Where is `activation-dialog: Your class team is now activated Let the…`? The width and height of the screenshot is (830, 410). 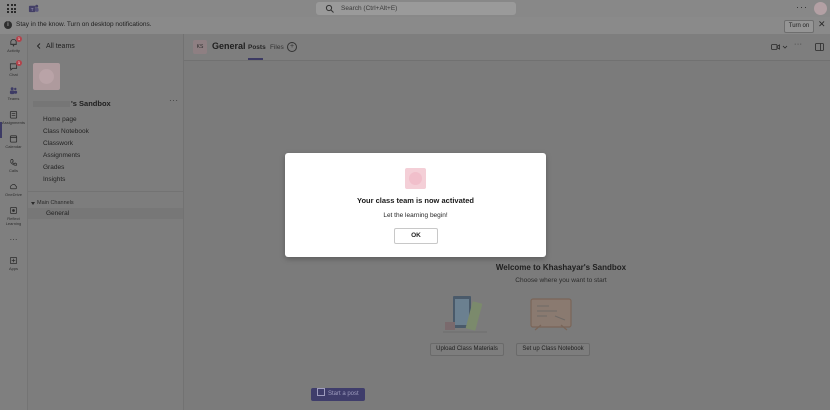
activation-dialog: Your class team is now activated Let the… is located at coordinates (415, 205).